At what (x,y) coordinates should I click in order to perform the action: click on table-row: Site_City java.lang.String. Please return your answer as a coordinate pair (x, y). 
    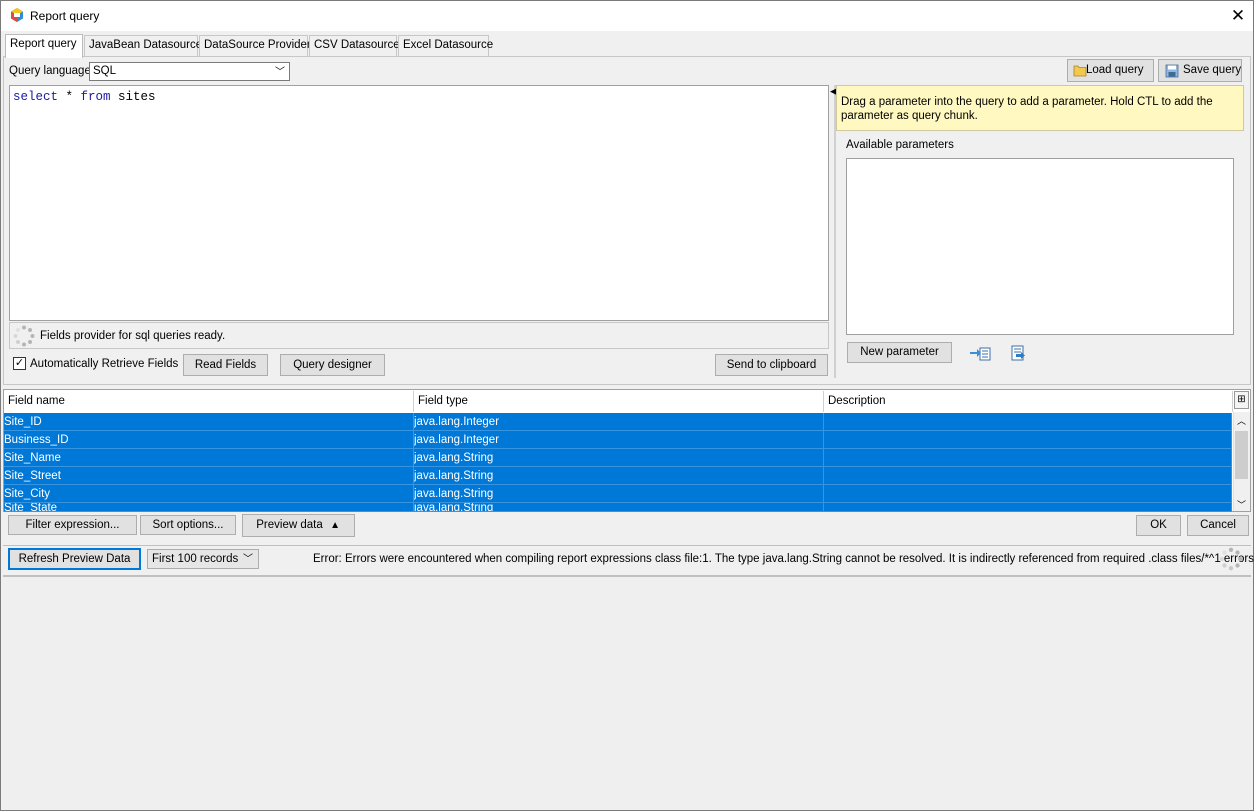
    Looking at the image, I should click on (618, 494).